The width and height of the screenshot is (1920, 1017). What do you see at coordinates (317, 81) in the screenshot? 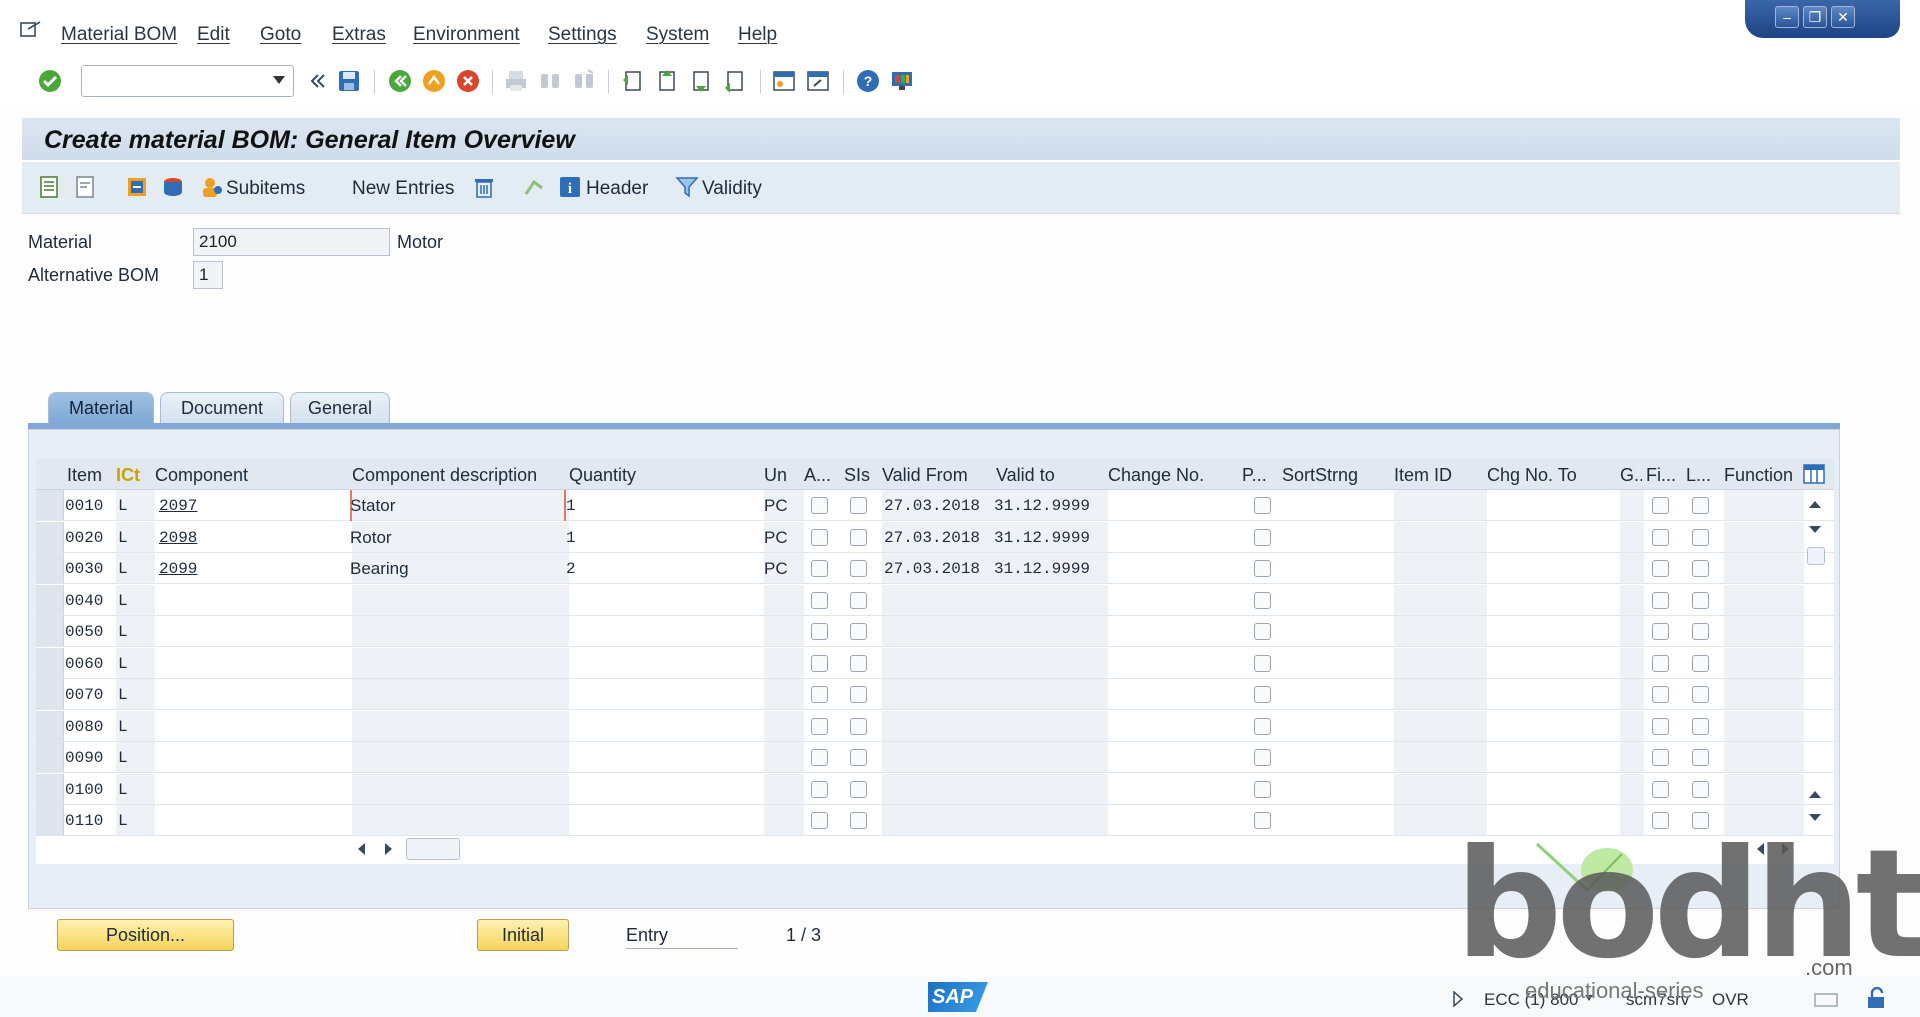
I see `double-chevron-left-icon` at bounding box center [317, 81].